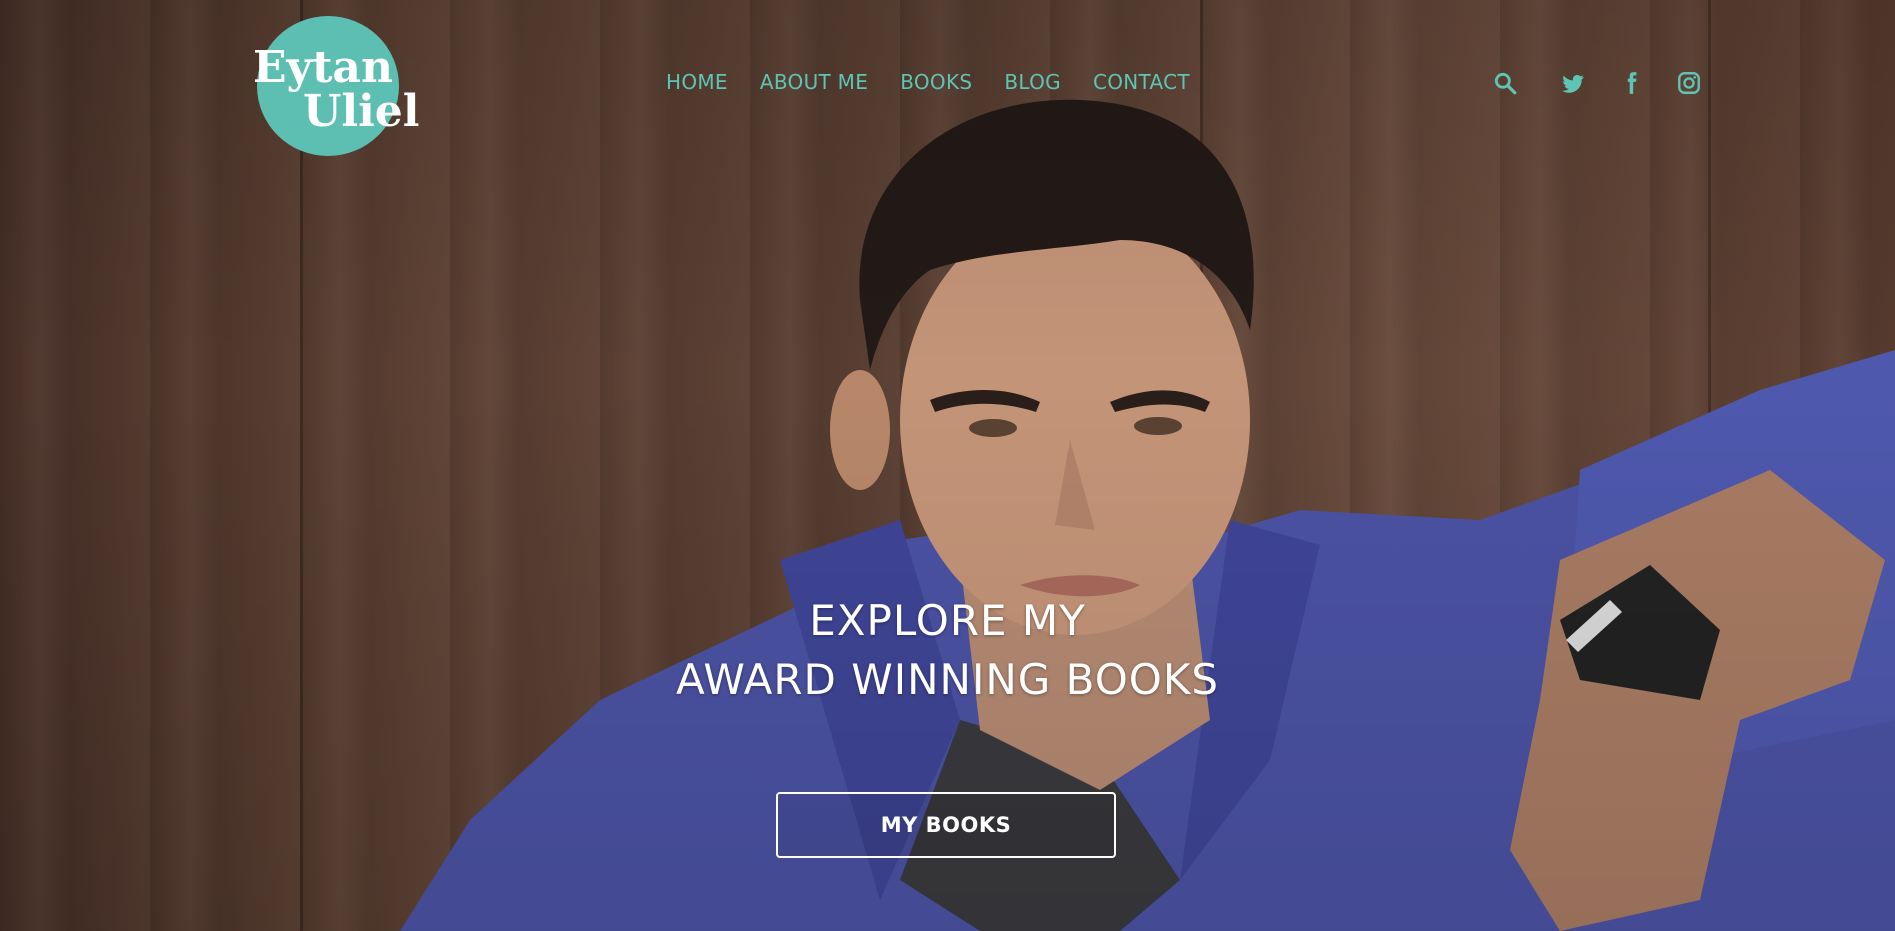 This screenshot has width=1895, height=931. What do you see at coordinates (1573, 83) in the screenshot?
I see `twitter-icon` at bounding box center [1573, 83].